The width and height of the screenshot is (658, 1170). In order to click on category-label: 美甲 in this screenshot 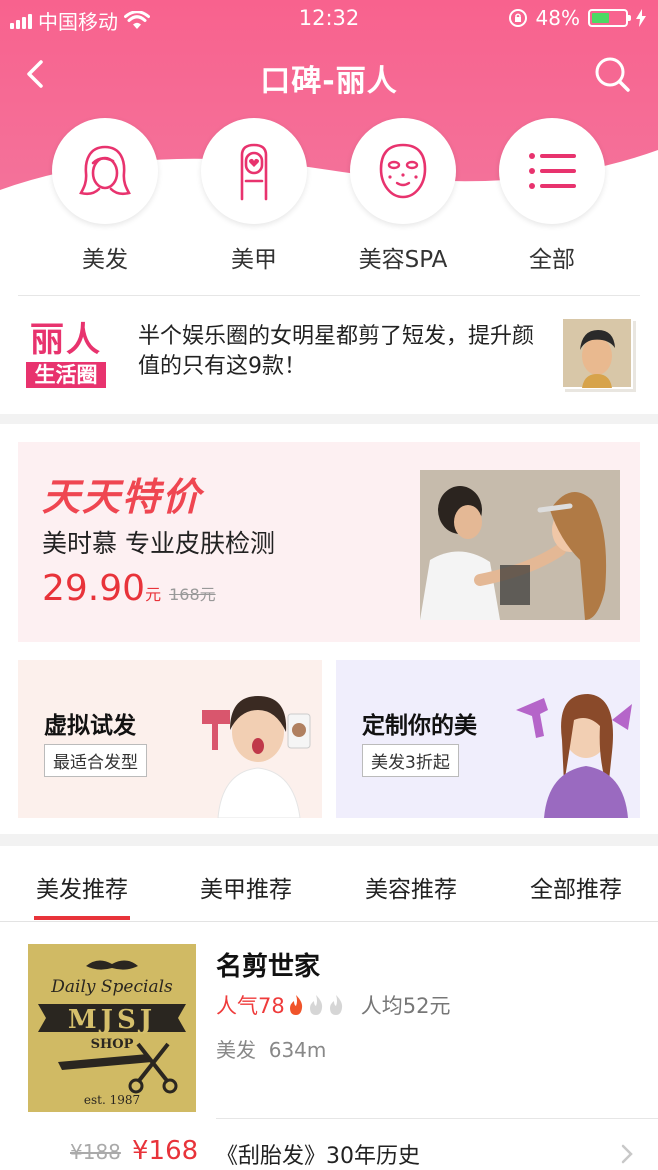, I will do `click(254, 260)`.